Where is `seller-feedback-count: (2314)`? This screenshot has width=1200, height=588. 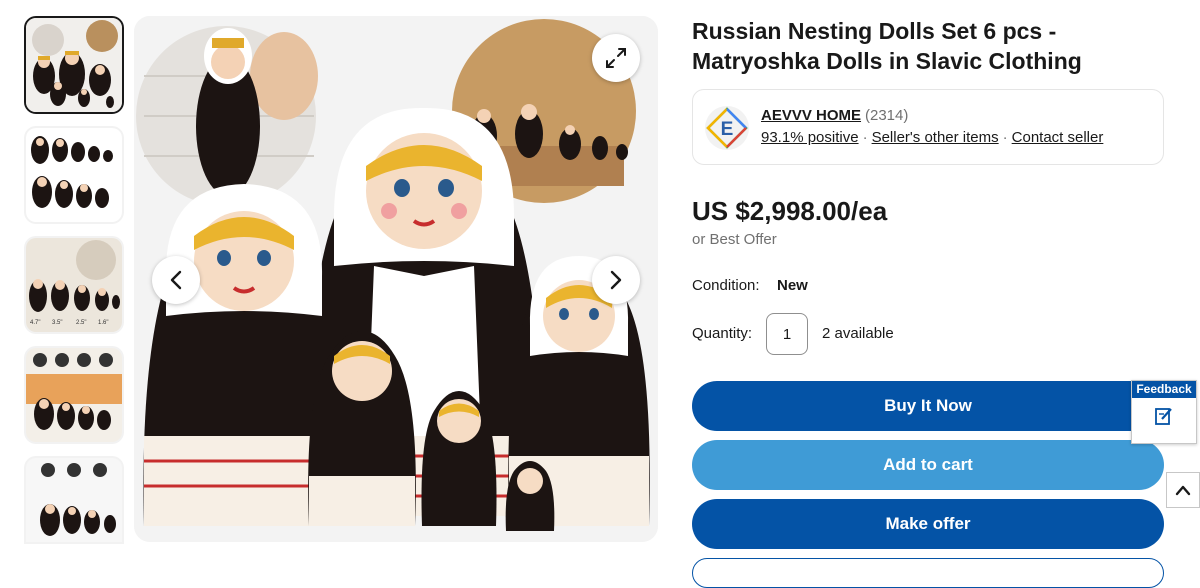
seller-feedback-count: (2314) is located at coordinates (887, 115).